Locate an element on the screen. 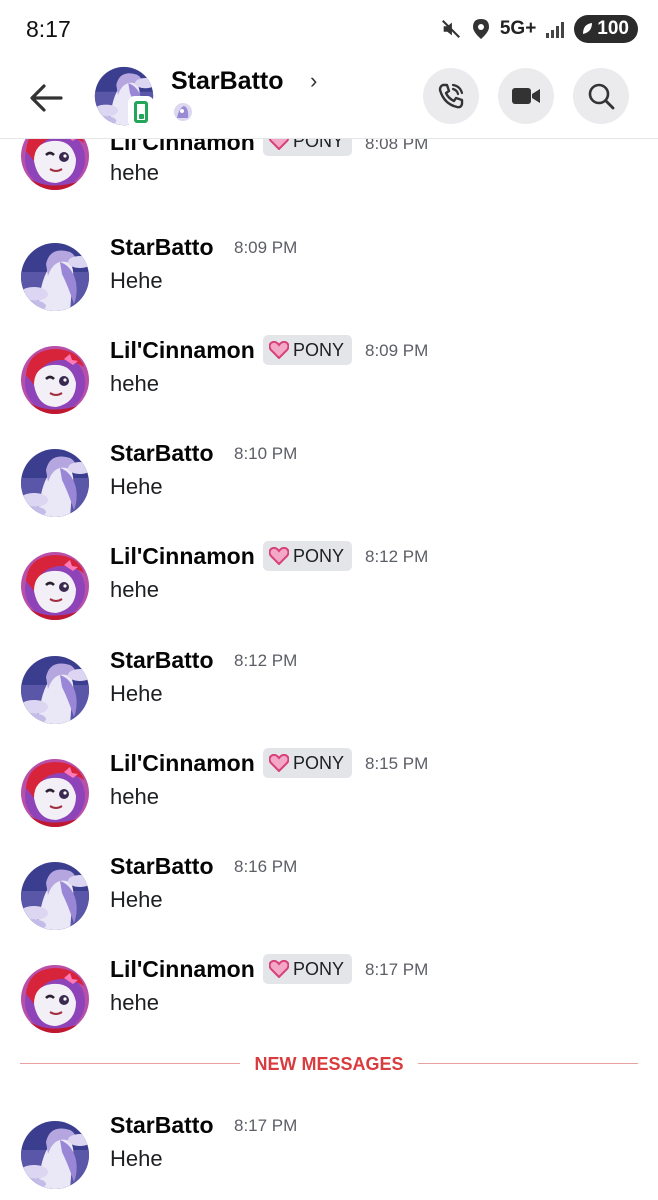 Image resolution: width=658 pixels, height=1200 pixels. voice-call-button is located at coordinates (451, 96).